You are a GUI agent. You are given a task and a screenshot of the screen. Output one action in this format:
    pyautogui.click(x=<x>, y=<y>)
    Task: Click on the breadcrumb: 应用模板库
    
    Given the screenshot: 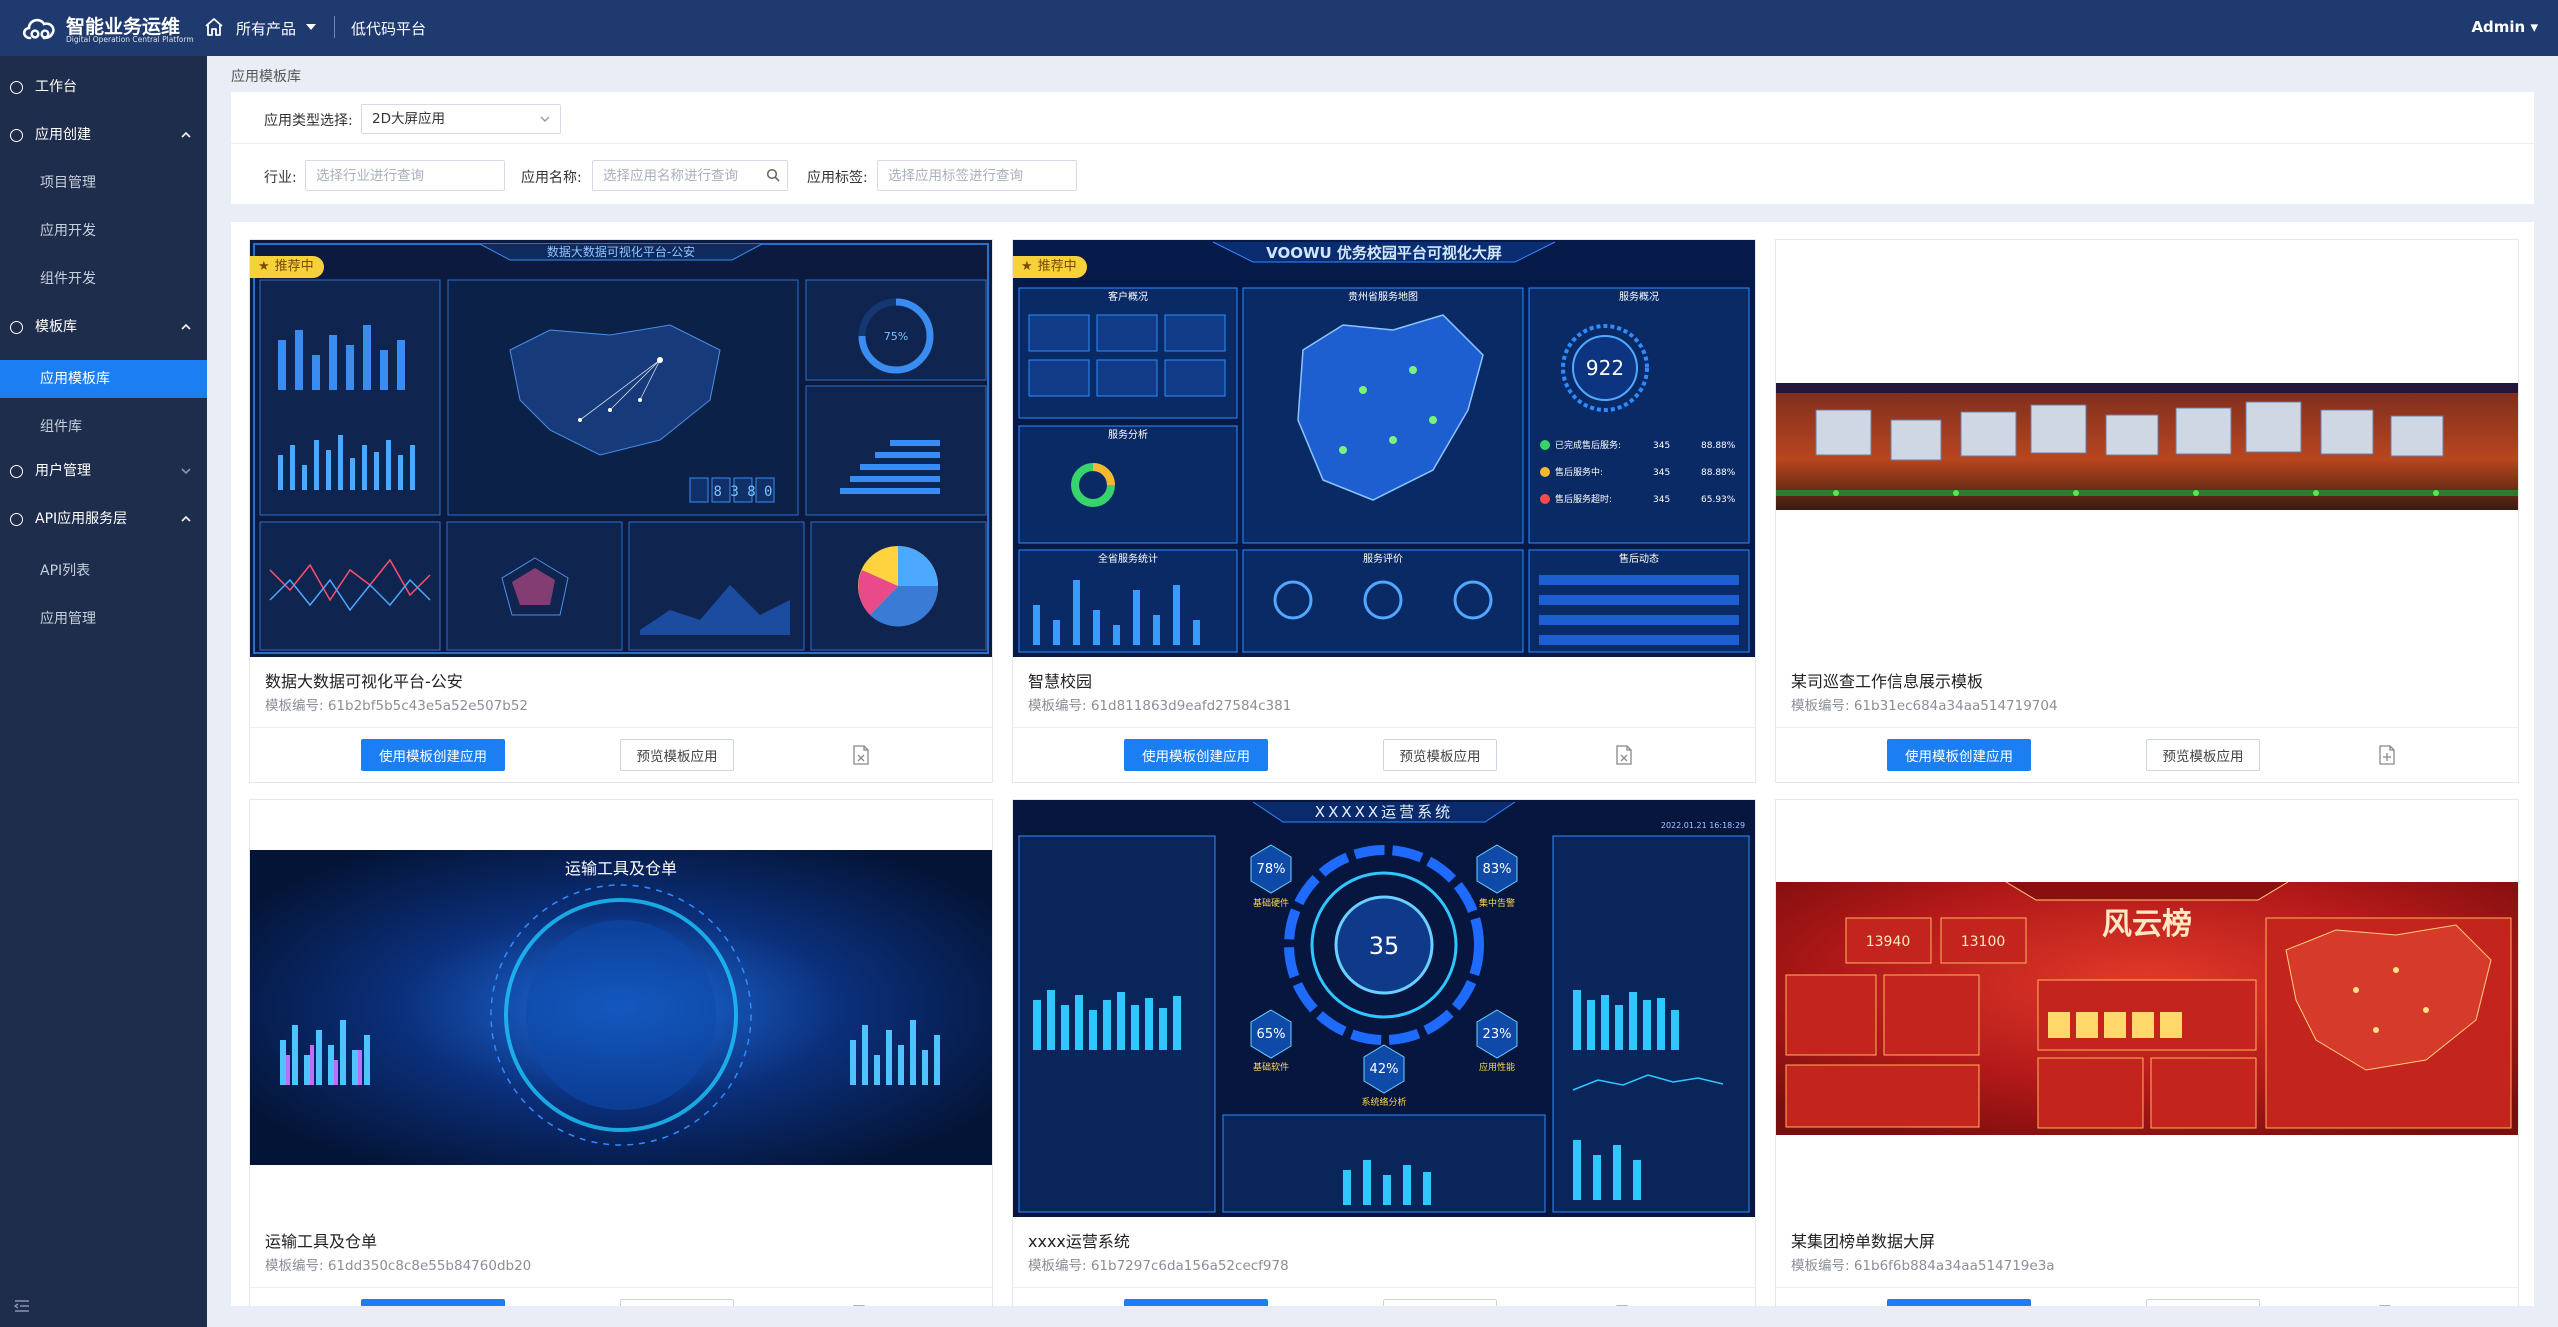 What is the action you would take?
    pyautogui.click(x=266, y=77)
    